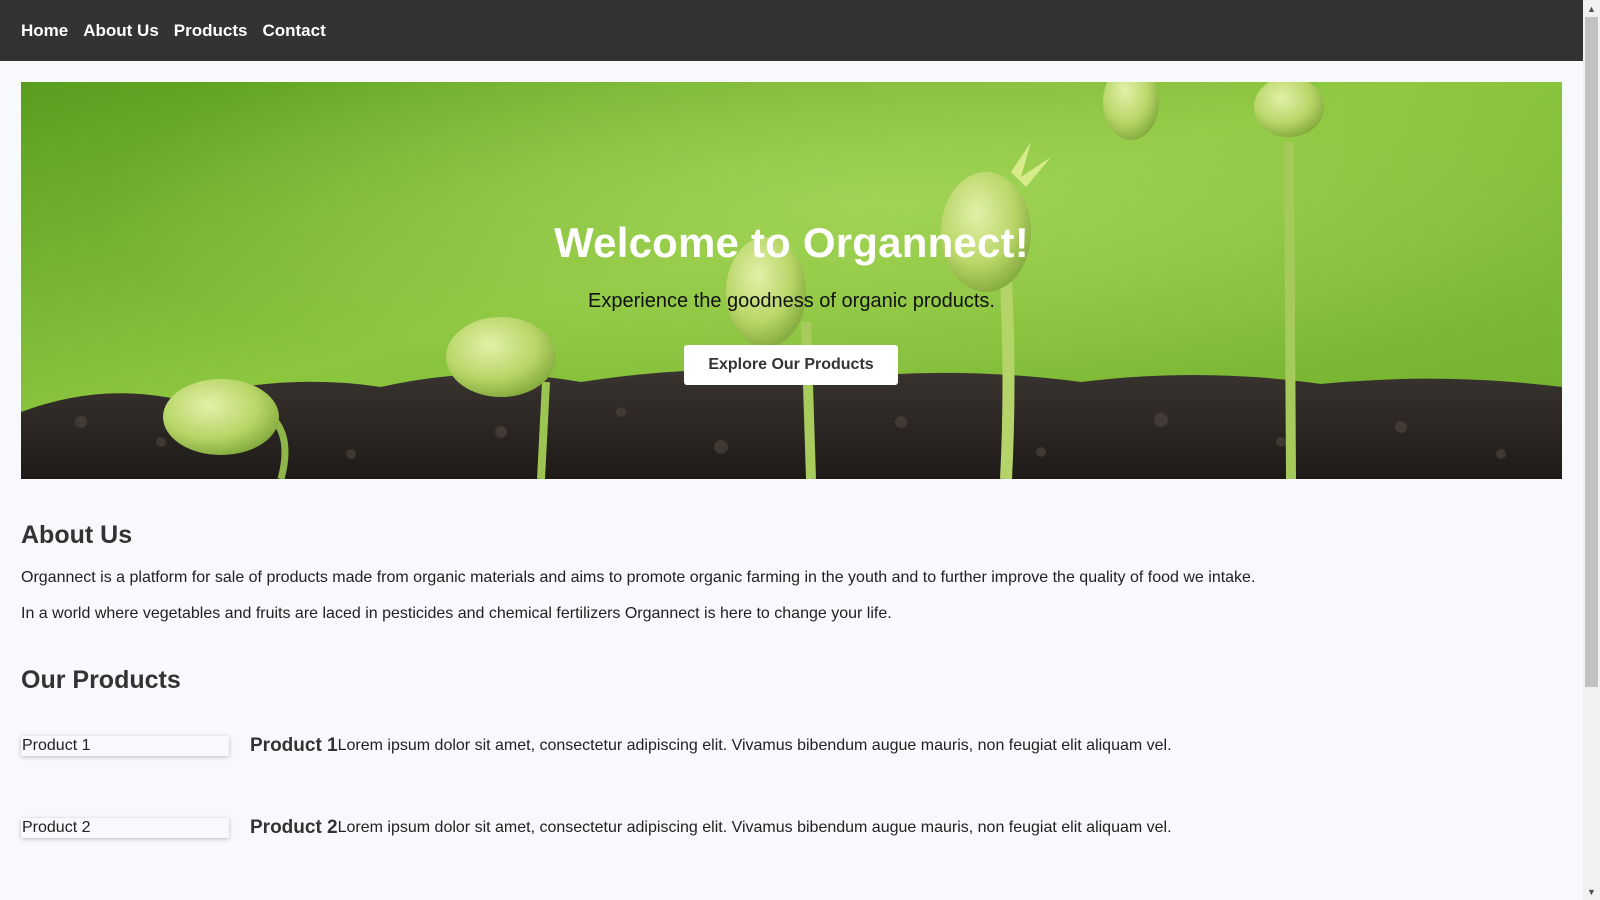 The width and height of the screenshot is (1600, 900). What do you see at coordinates (121, 31) in the screenshot?
I see `nav-about-link: About Us` at bounding box center [121, 31].